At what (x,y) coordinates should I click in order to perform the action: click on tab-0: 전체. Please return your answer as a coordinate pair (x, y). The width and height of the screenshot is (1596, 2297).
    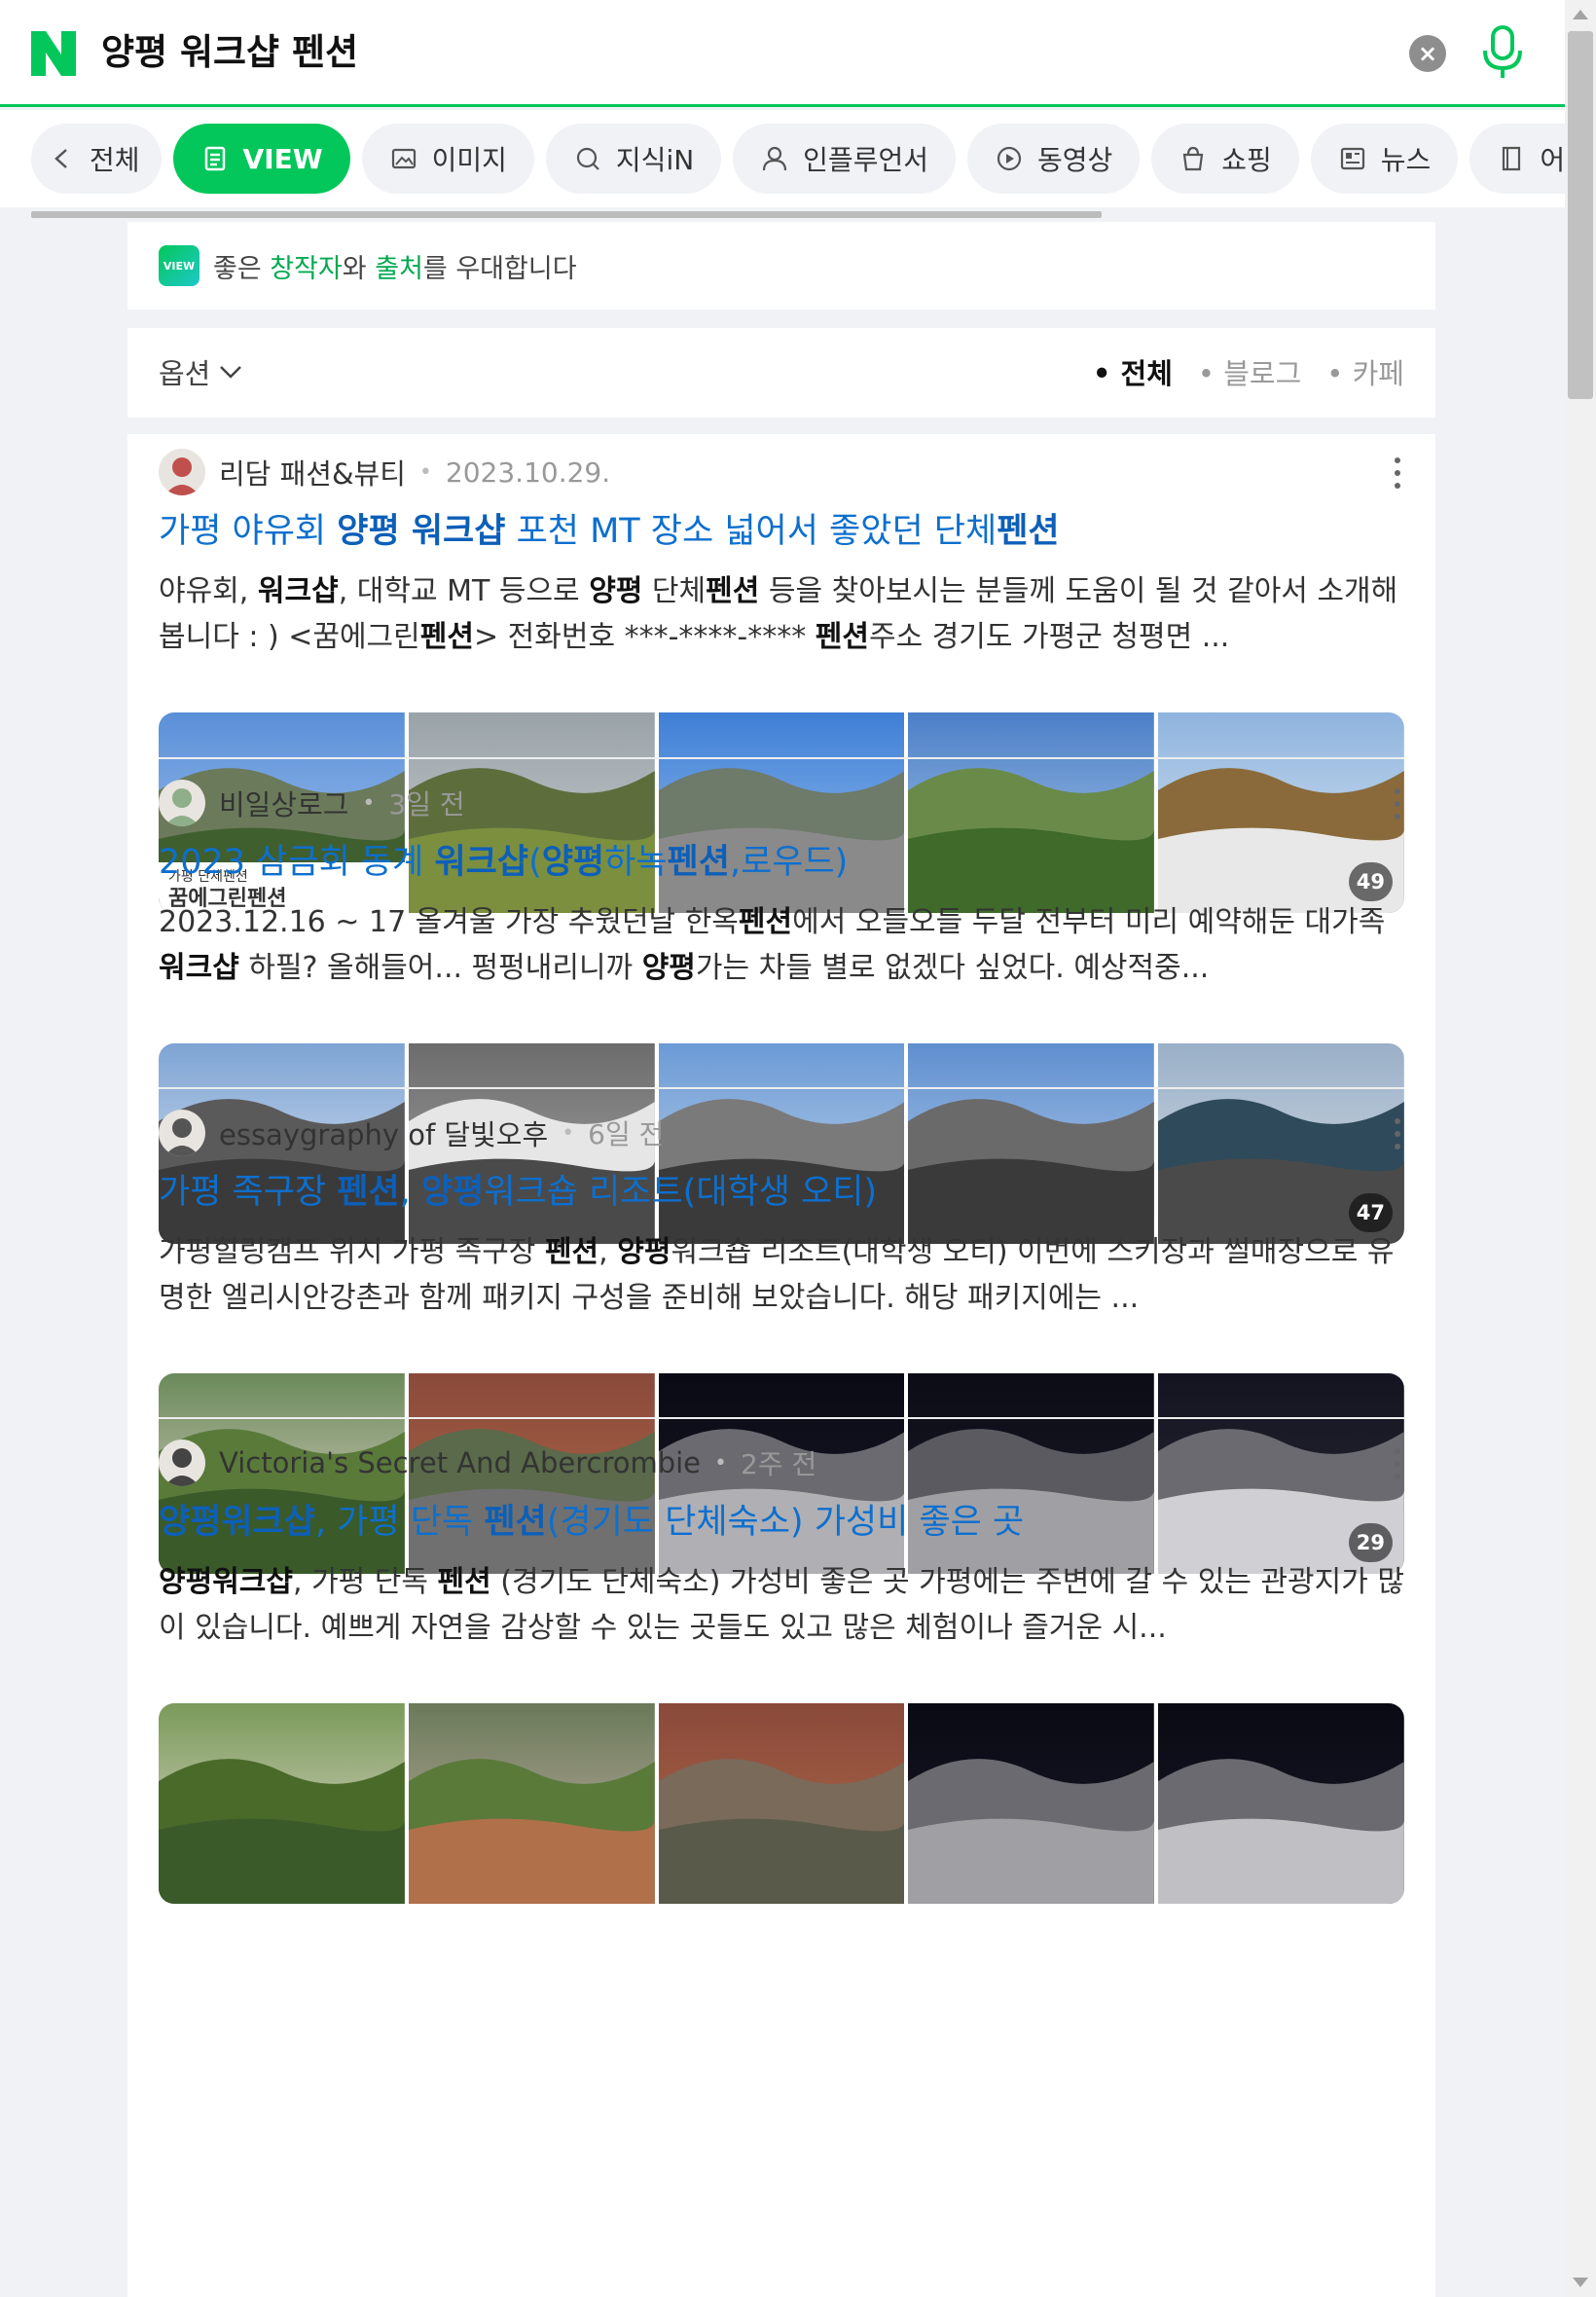
    Looking at the image, I should click on (97, 159).